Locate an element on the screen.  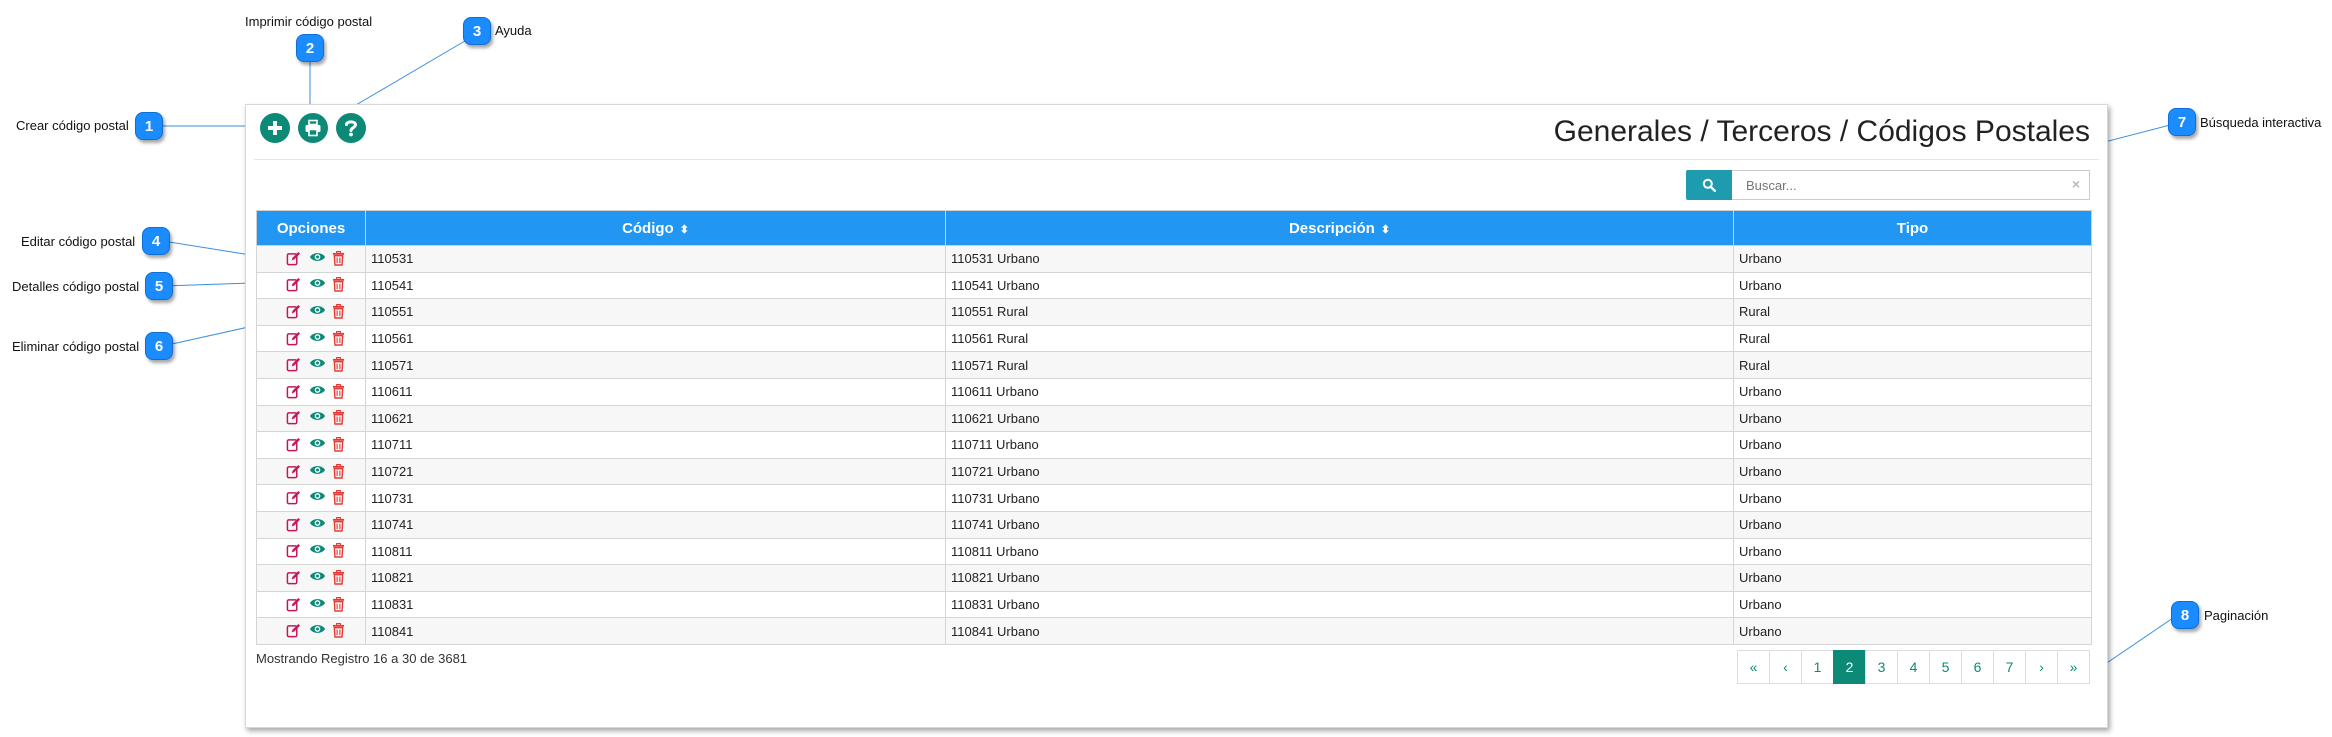
page-nav-link: « is located at coordinates (1753, 667).